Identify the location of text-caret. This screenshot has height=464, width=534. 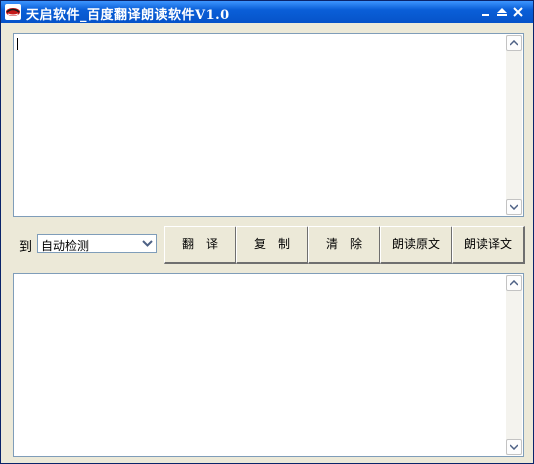
(17, 44).